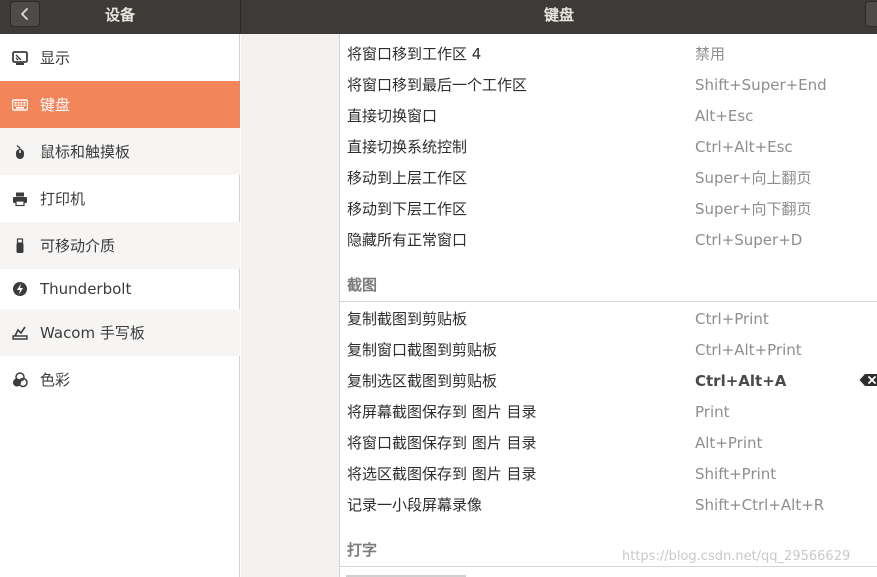 The image size is (877, 577). What do you see at coordinates (608, 115) in the screenshot?
I see `shortcut-row: 直接切换窗口 Alt+Esc` at bounding box center [608, 115].